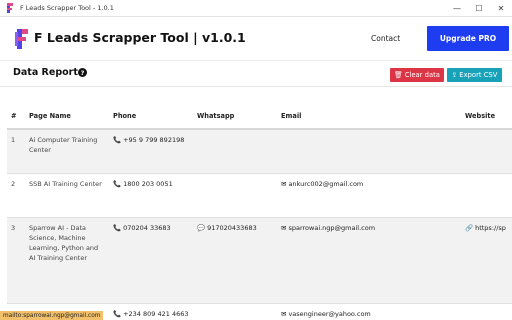 Image resolution: width=512 pixels, height=320 pixels. Describe the element at coordinates (148, 183) in the screenshot. I see `phone-value: 1800 203 0051` at that location.